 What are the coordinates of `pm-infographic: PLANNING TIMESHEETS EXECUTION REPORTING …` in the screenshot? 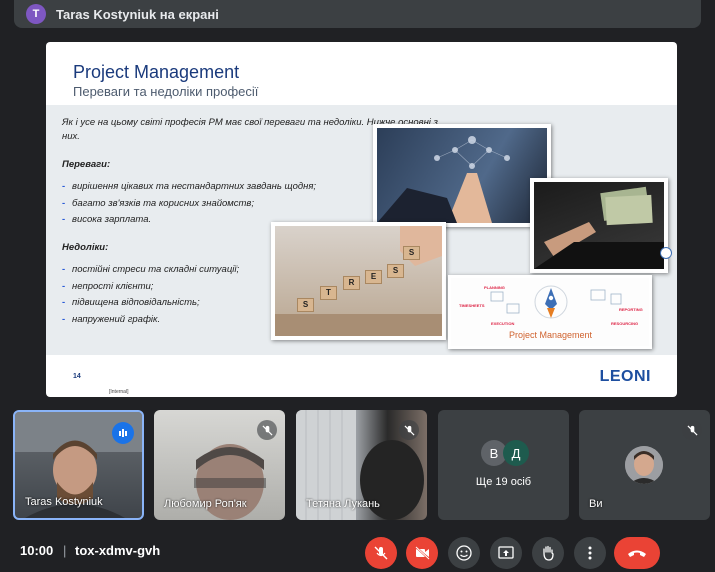 It's located at (550, 312).